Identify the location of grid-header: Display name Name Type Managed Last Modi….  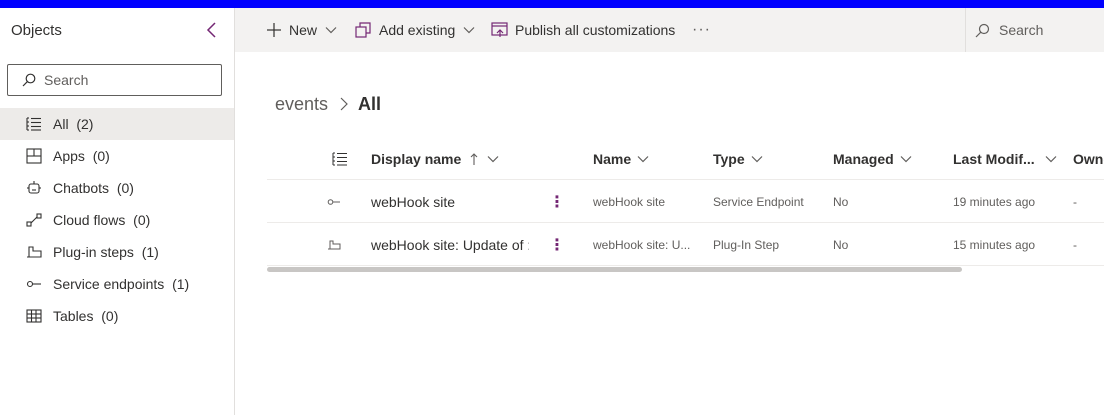
(685, 158).